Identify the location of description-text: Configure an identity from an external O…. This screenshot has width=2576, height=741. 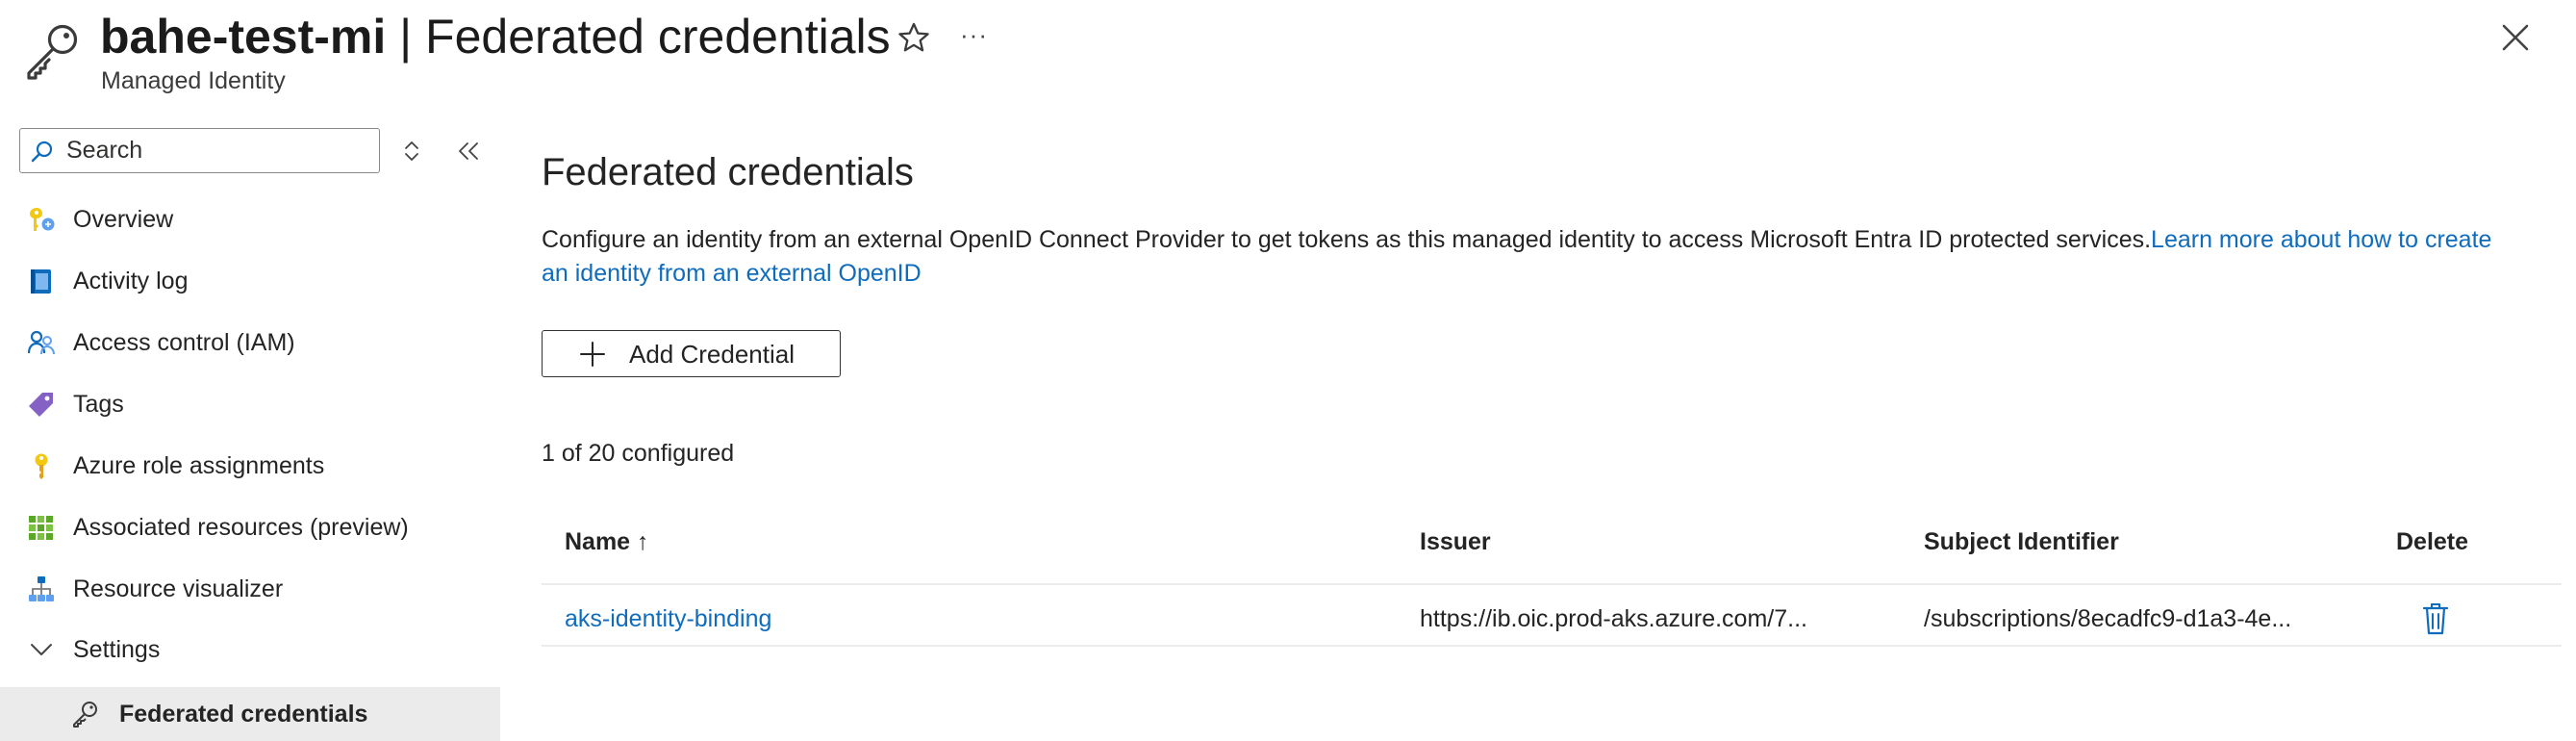
(1347, 239).